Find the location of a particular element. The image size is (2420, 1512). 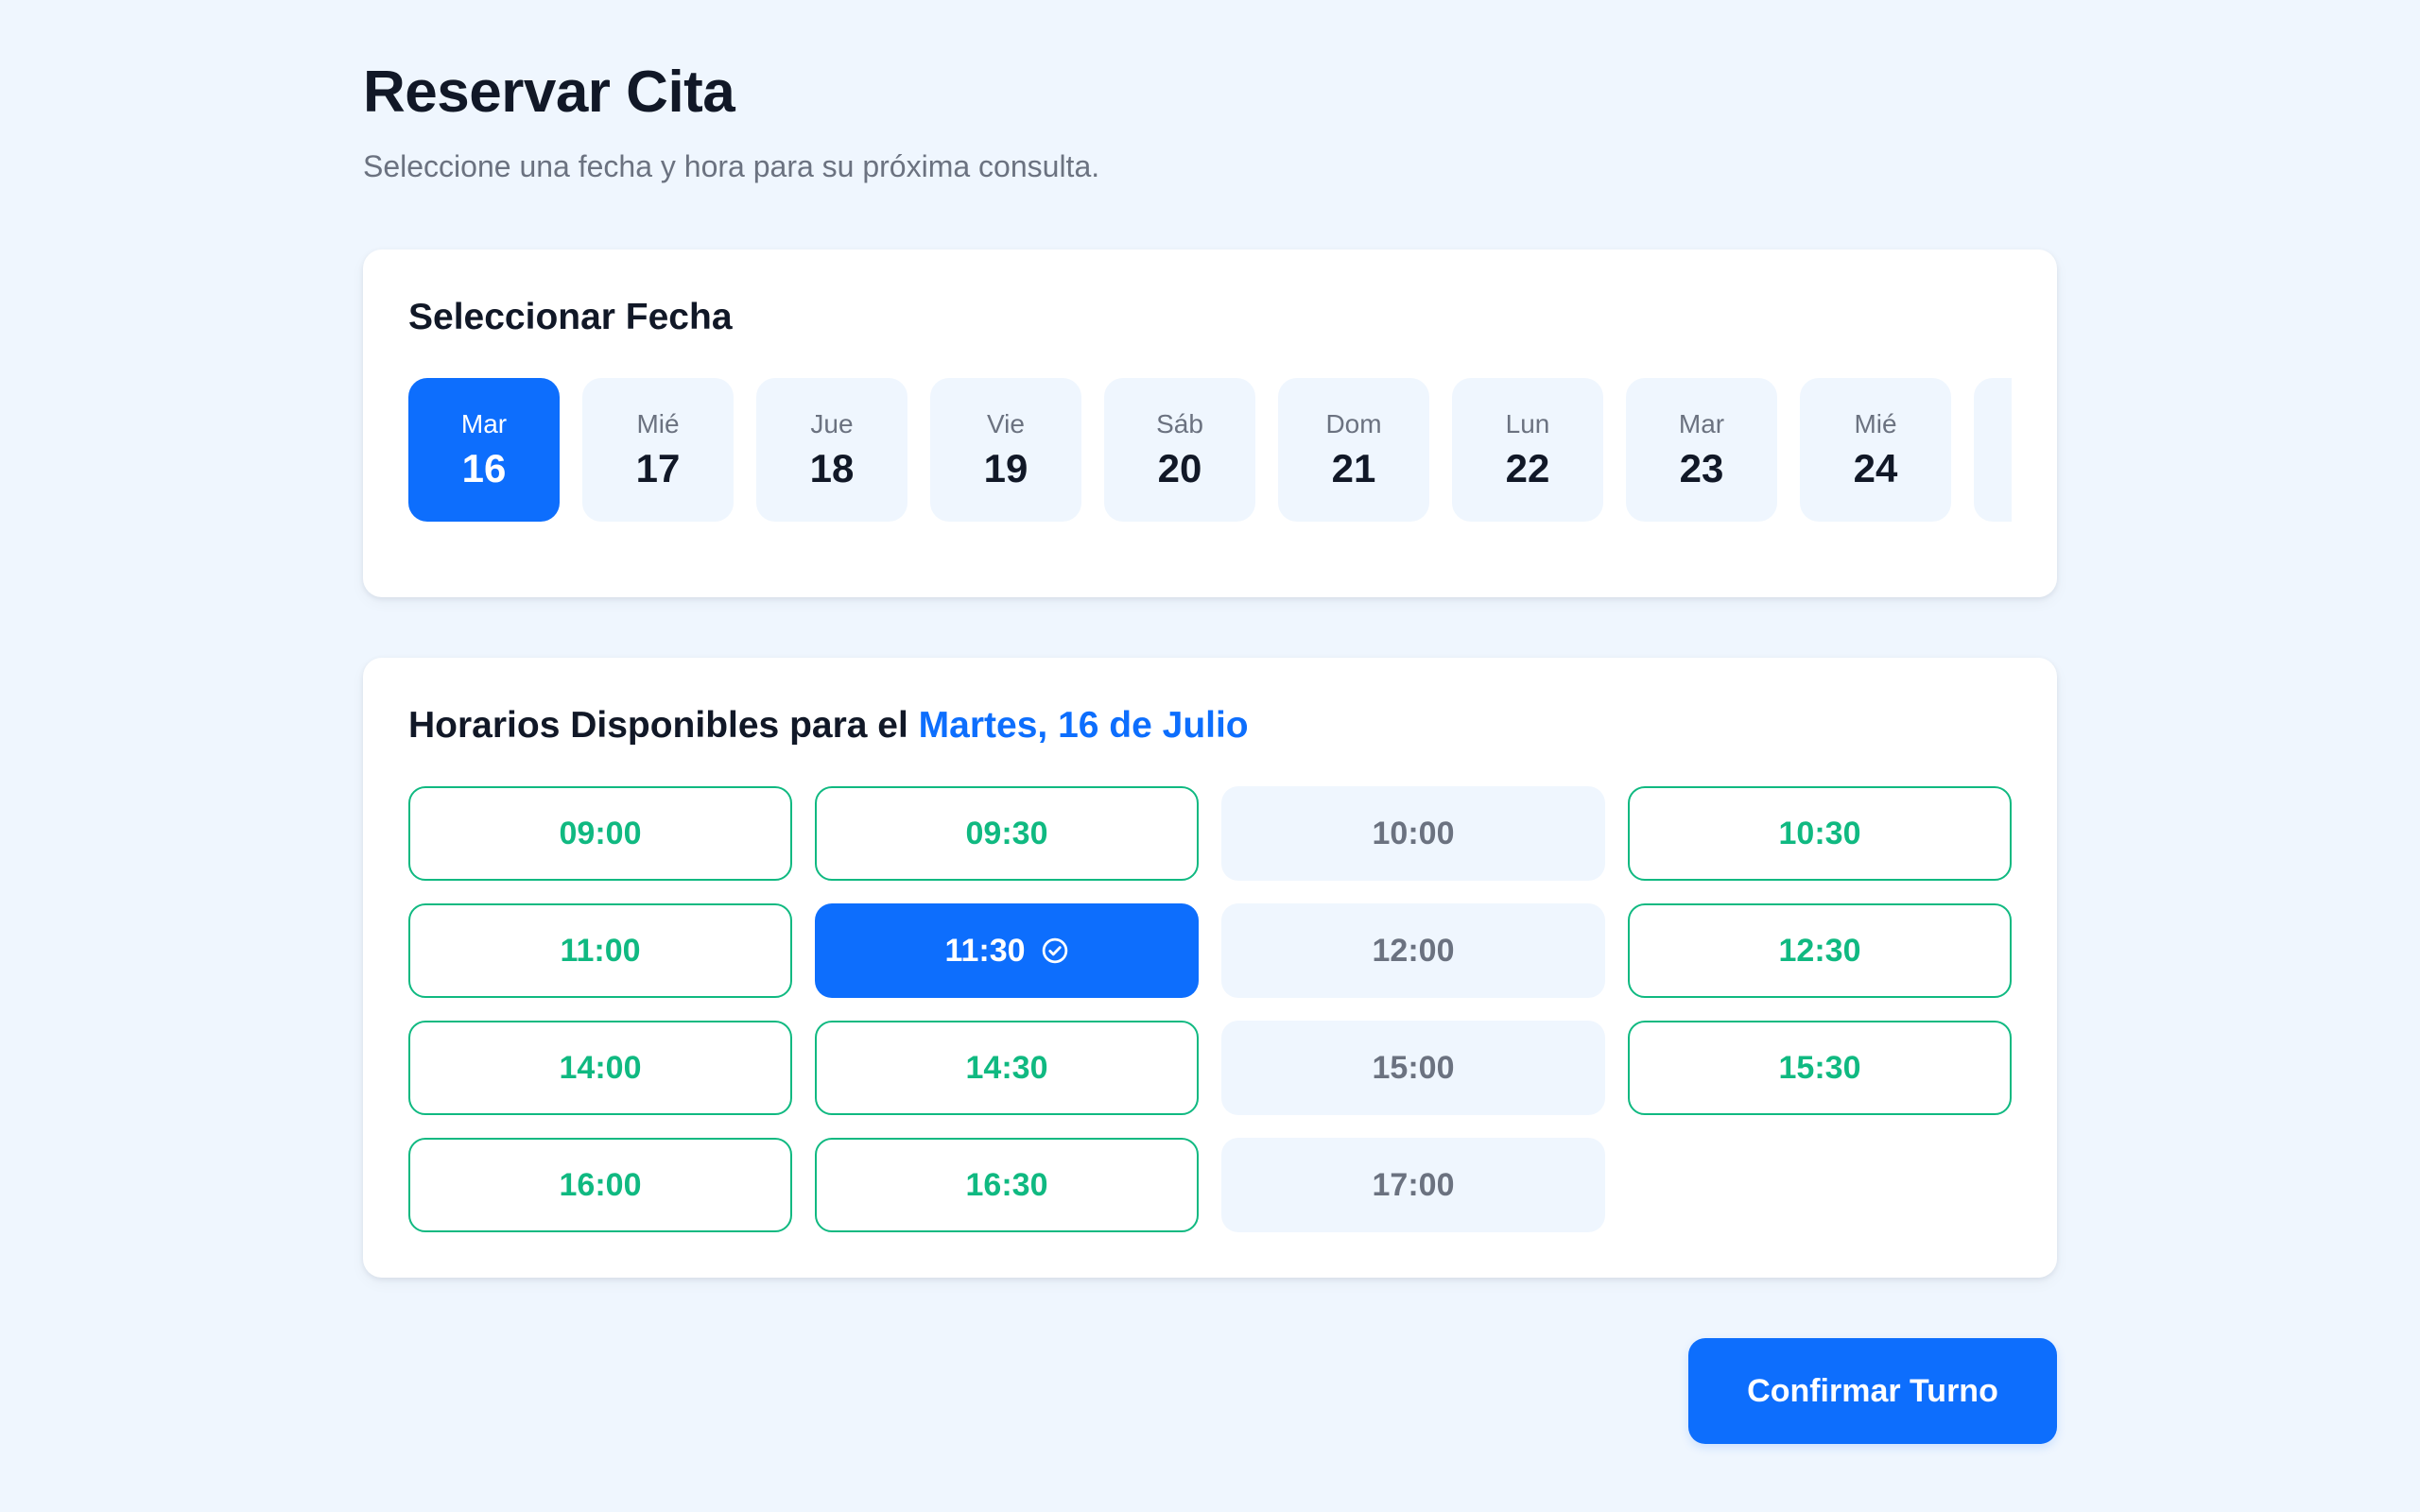

time-slot-available: 15:30 is located at coordinates (1820, 1068).